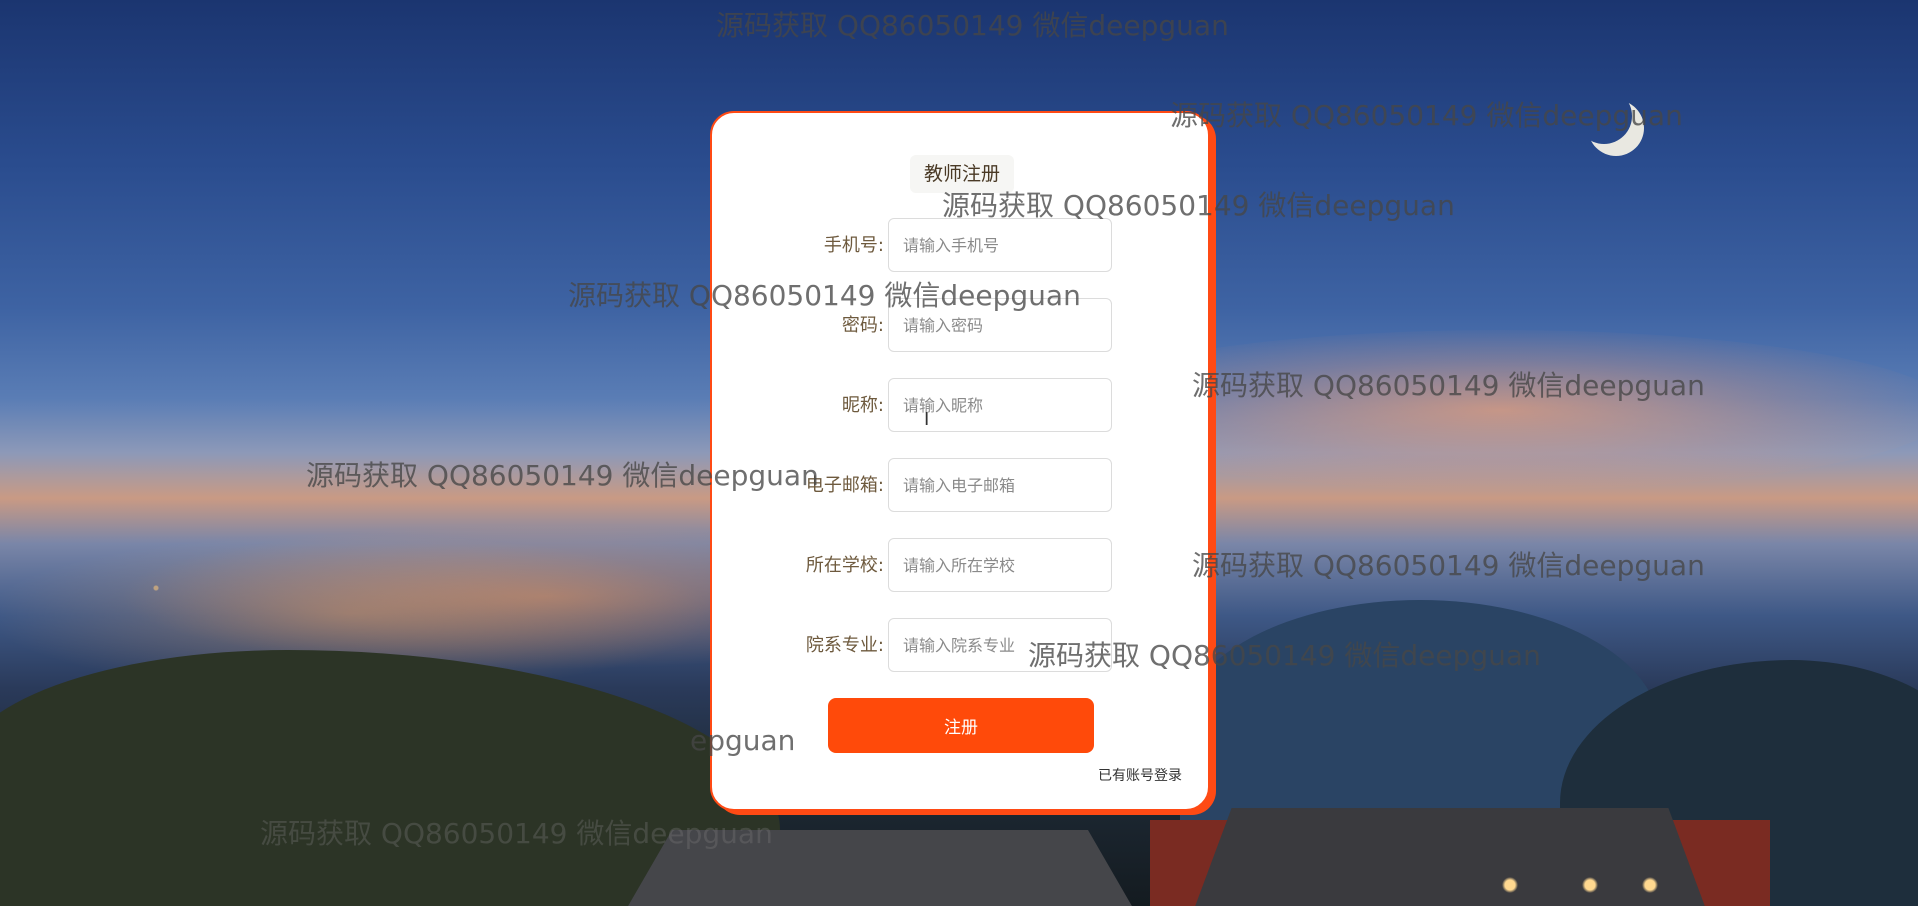 The height and width of the screenshot is (906, 1918). What do you see at coordinates (862, 405) in the screenshot?
I see `nickname-label: 昵称:` at bounding box center [862, 405].